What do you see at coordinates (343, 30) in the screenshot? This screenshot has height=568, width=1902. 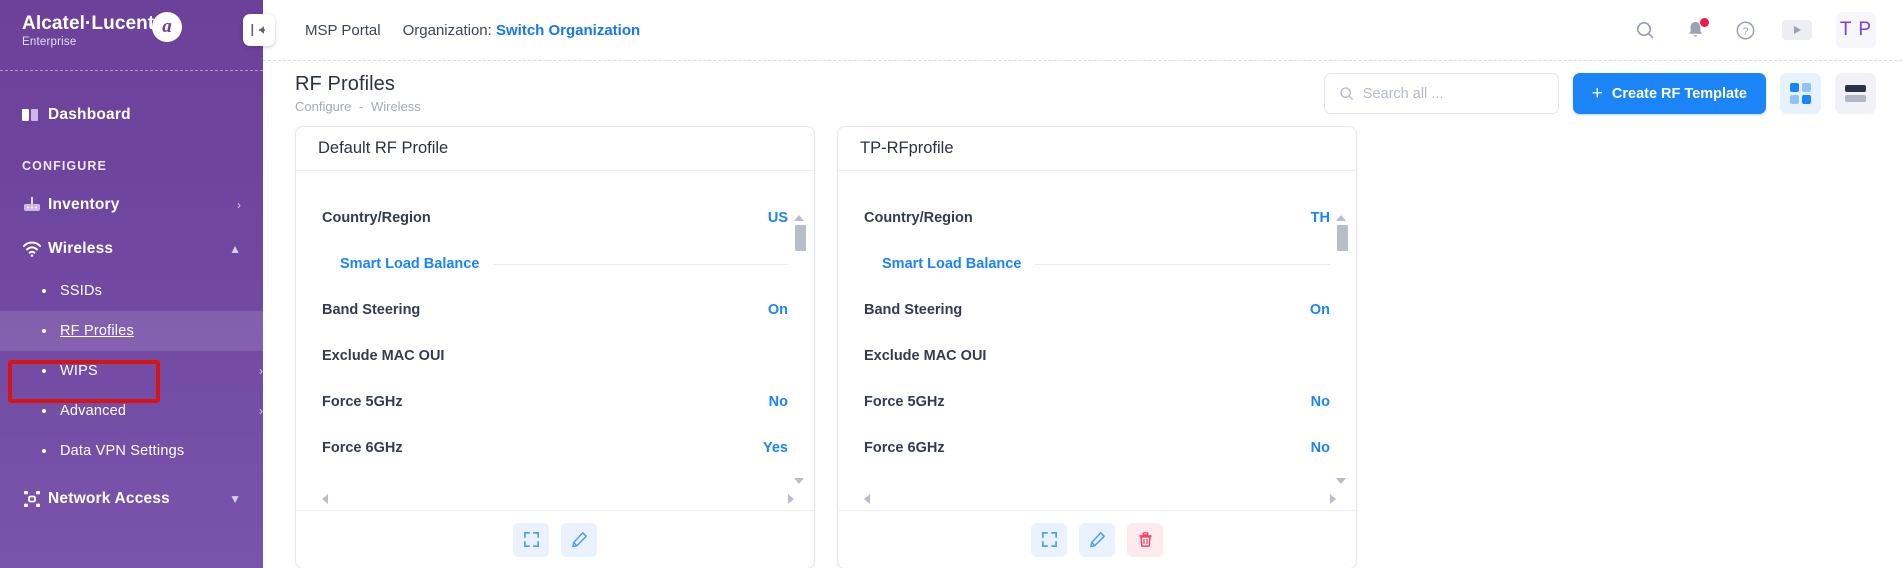 I see `msp-portal-label: MSP Portal` at bounding box center [343, 30].